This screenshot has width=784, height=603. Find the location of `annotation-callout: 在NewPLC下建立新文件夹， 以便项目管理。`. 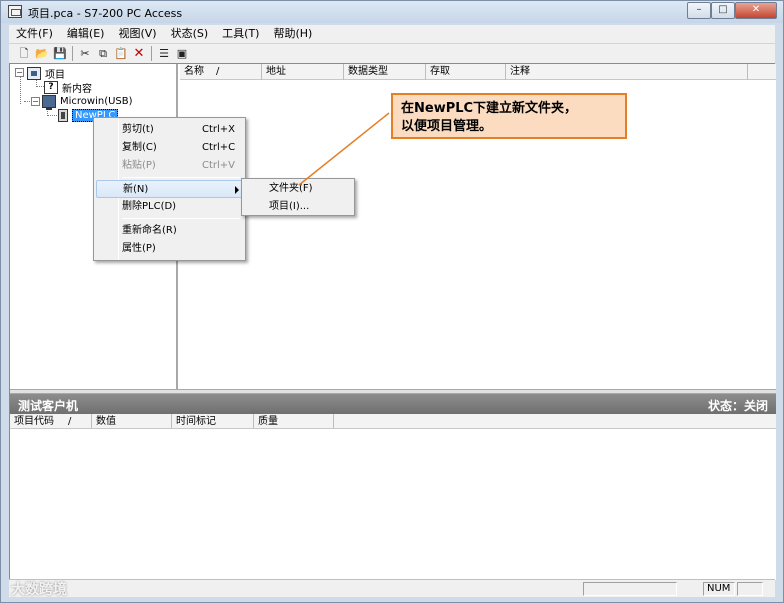

annotation-callout: 在NewPLC下建立新文件夹， 以便项目管理。 is located at coordinates (509, 116).